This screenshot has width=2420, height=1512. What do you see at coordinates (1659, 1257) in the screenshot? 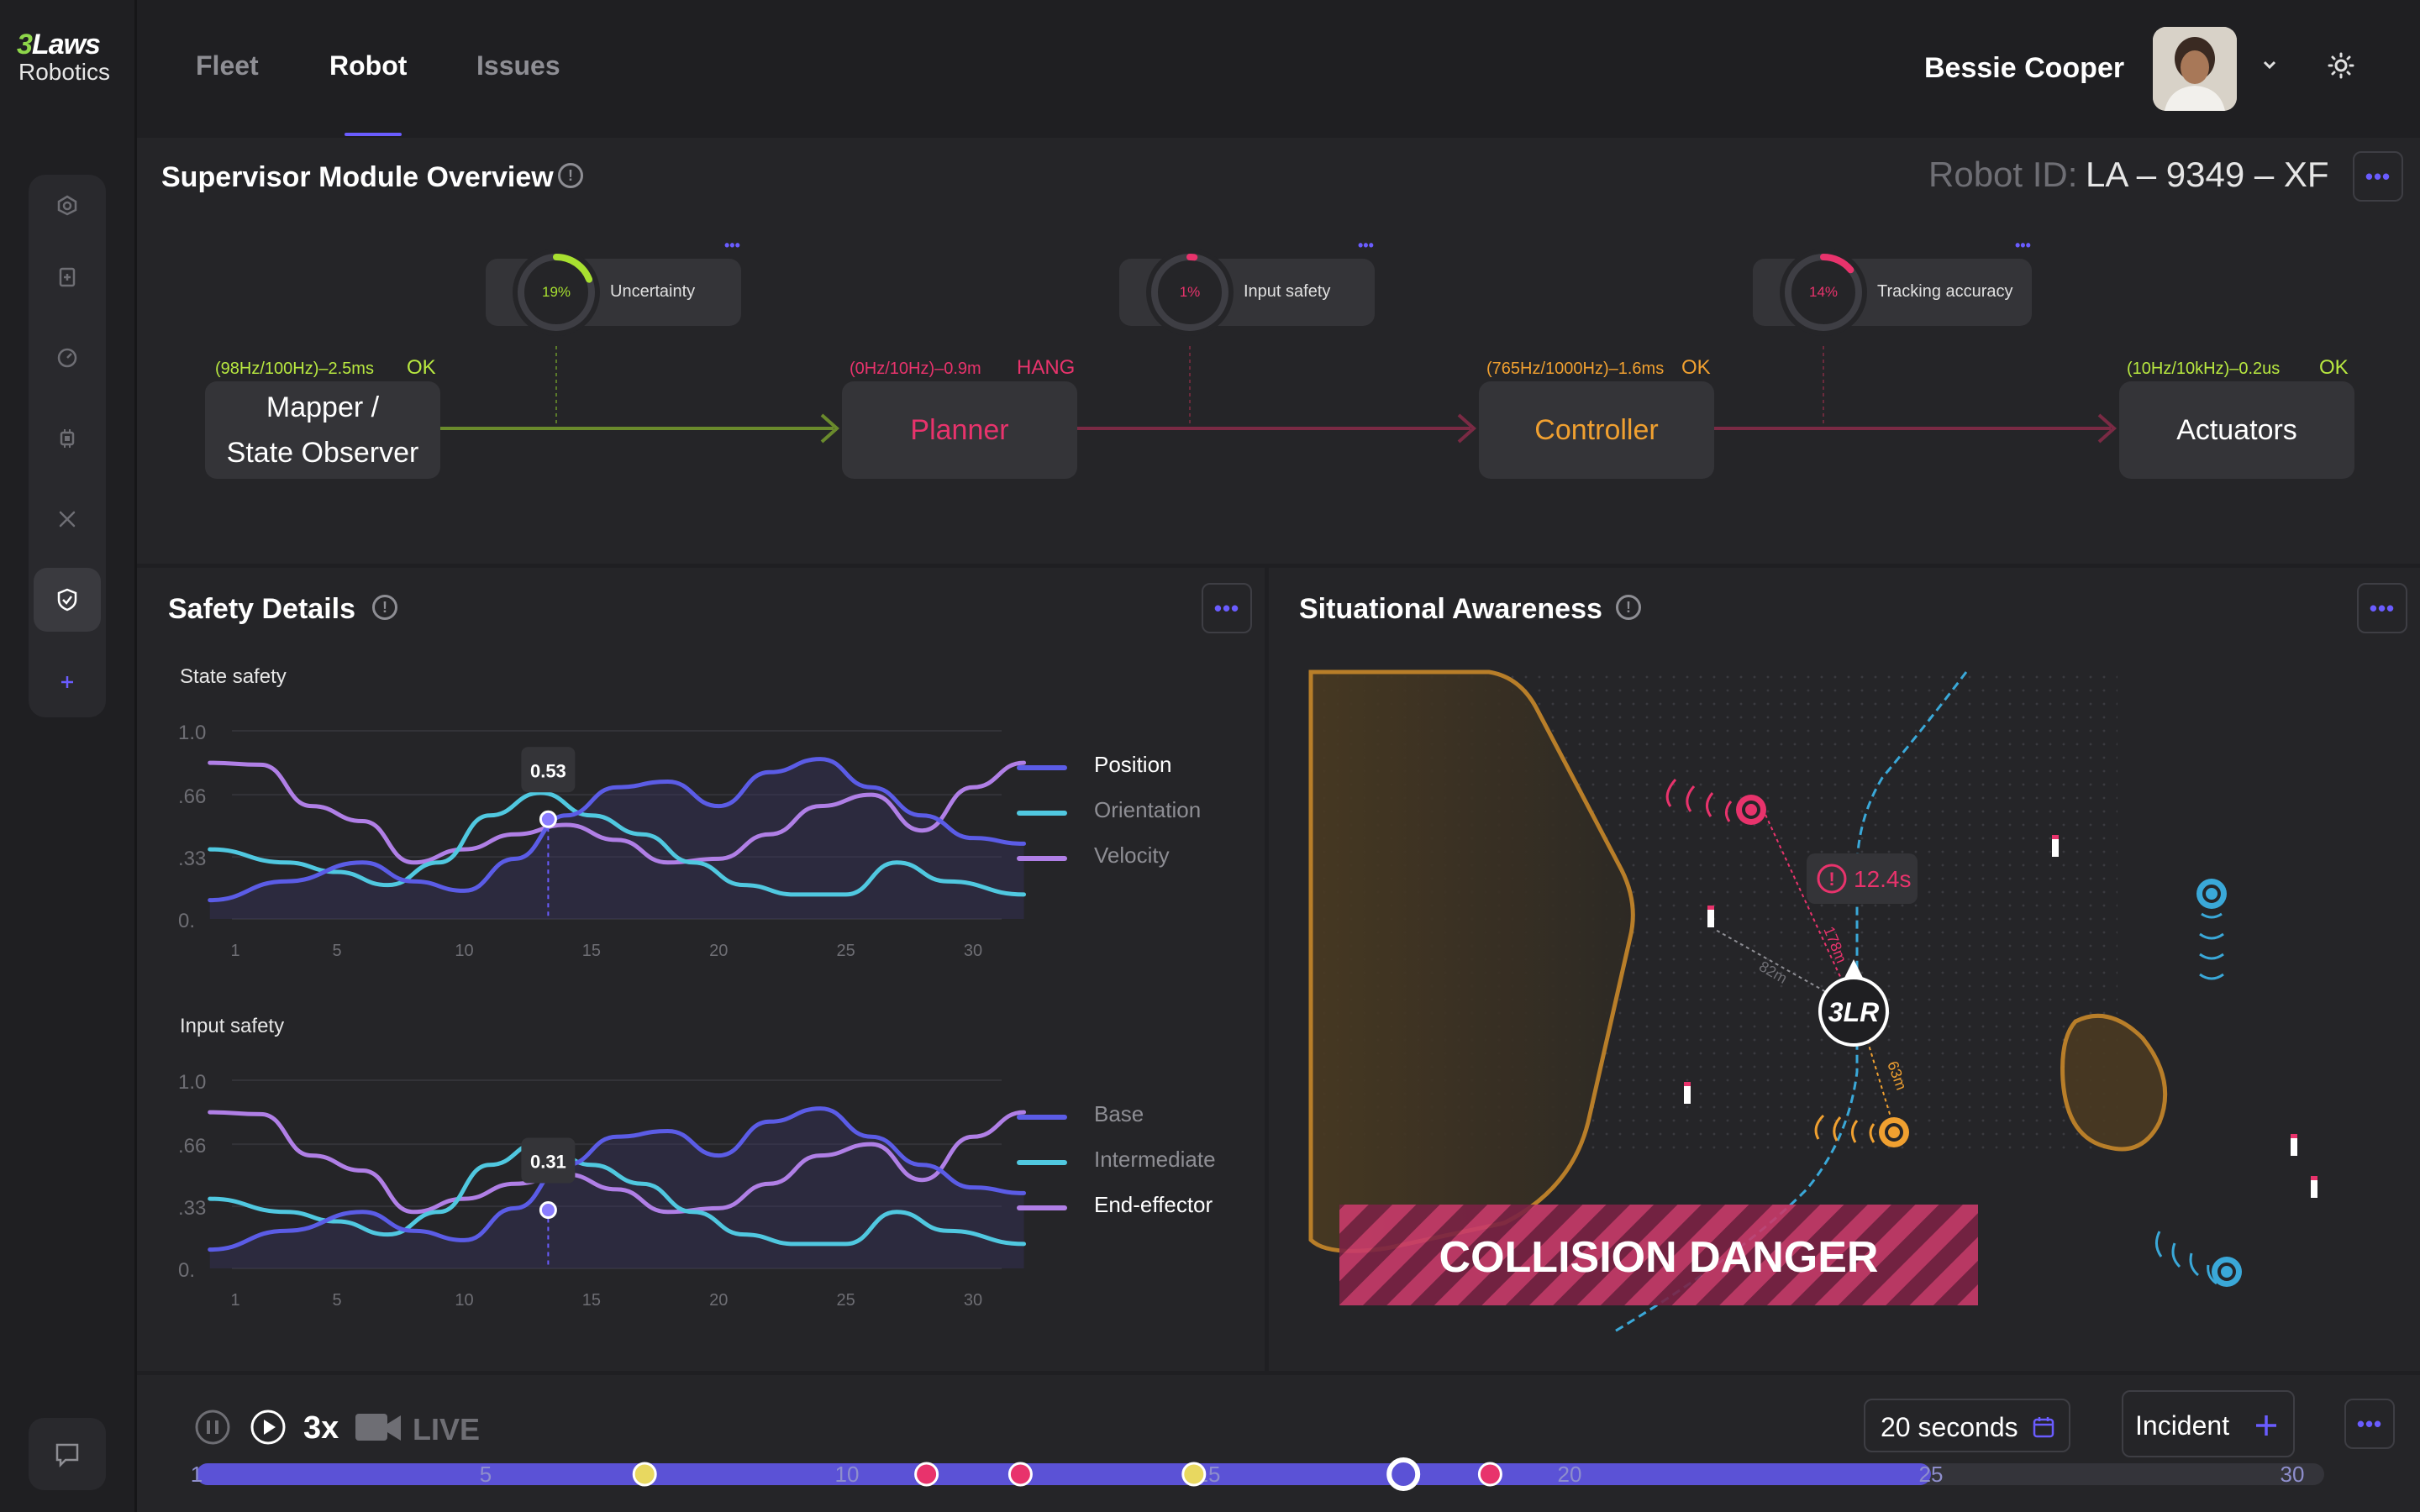
I see `collision-danger-text: COLLISION DANGER` at bounding box center [1659, 1257].